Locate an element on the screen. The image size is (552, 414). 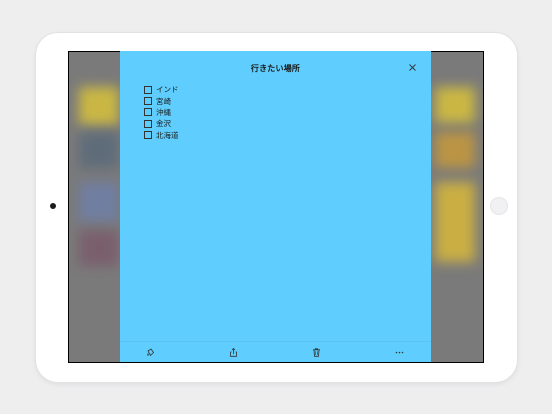
home-button is located at coordinates (499, 206).